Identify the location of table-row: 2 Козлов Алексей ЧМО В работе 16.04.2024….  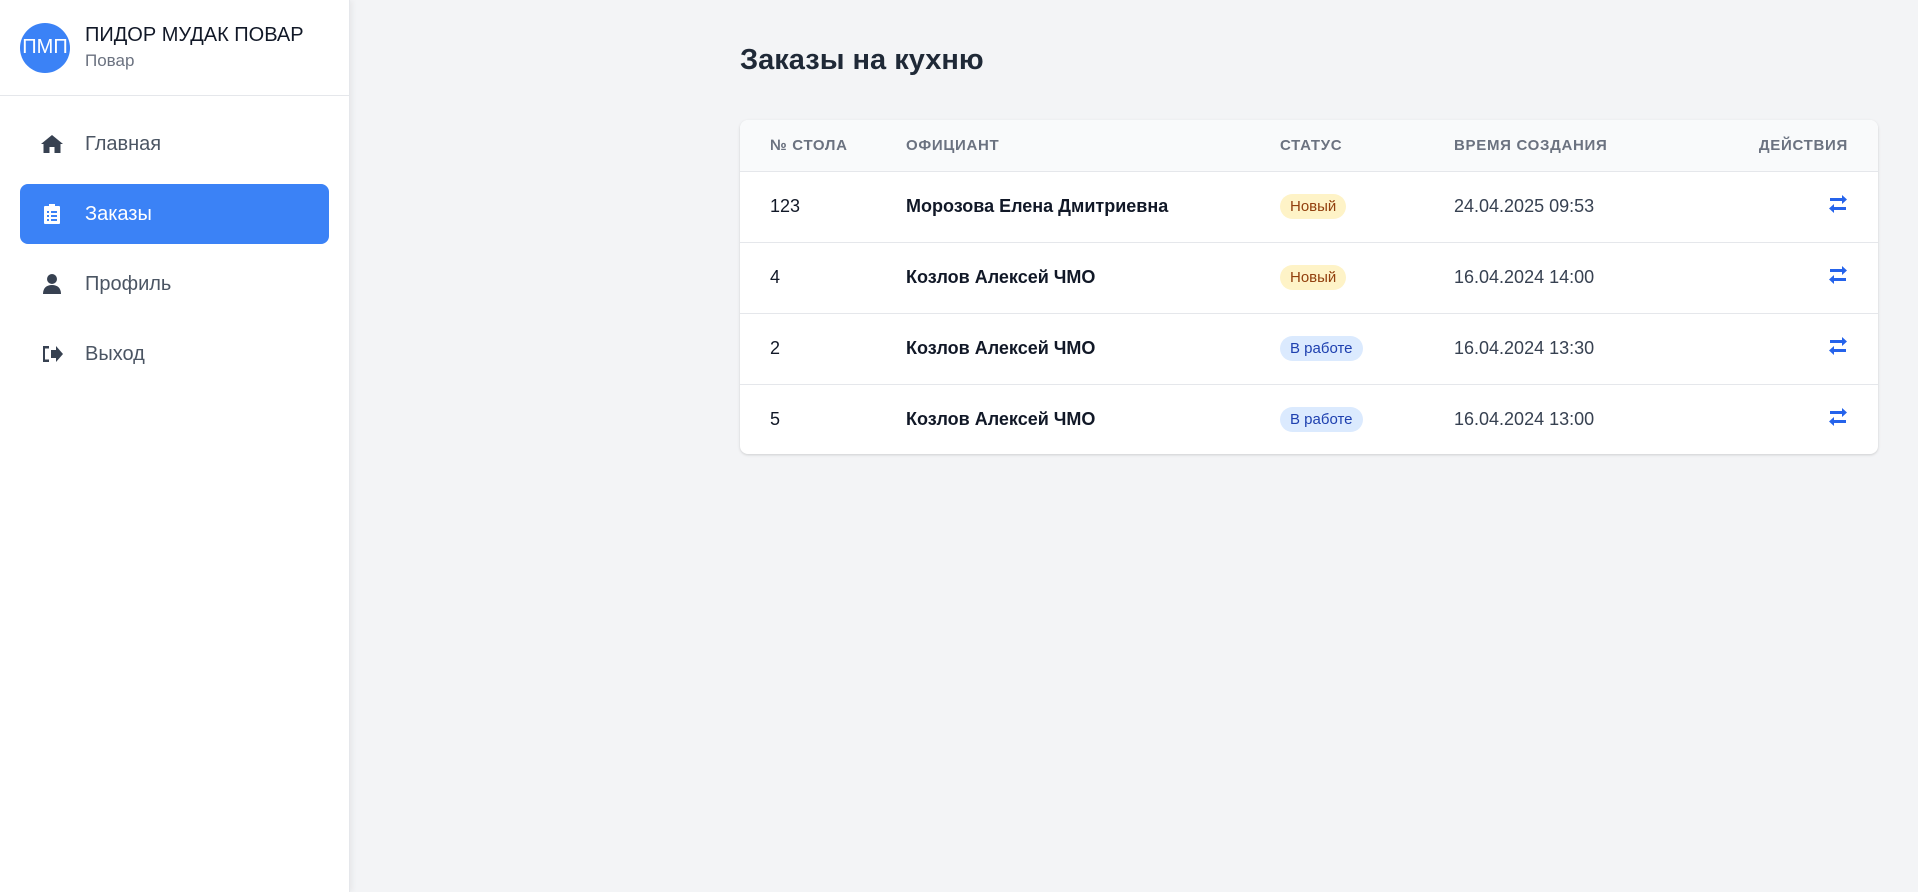
(1309, 348).